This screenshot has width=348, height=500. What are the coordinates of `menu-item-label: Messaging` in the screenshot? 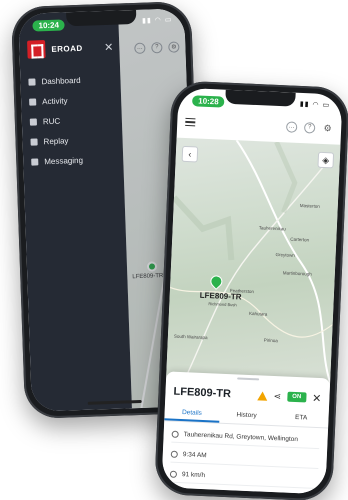 It's located at (64, 160).